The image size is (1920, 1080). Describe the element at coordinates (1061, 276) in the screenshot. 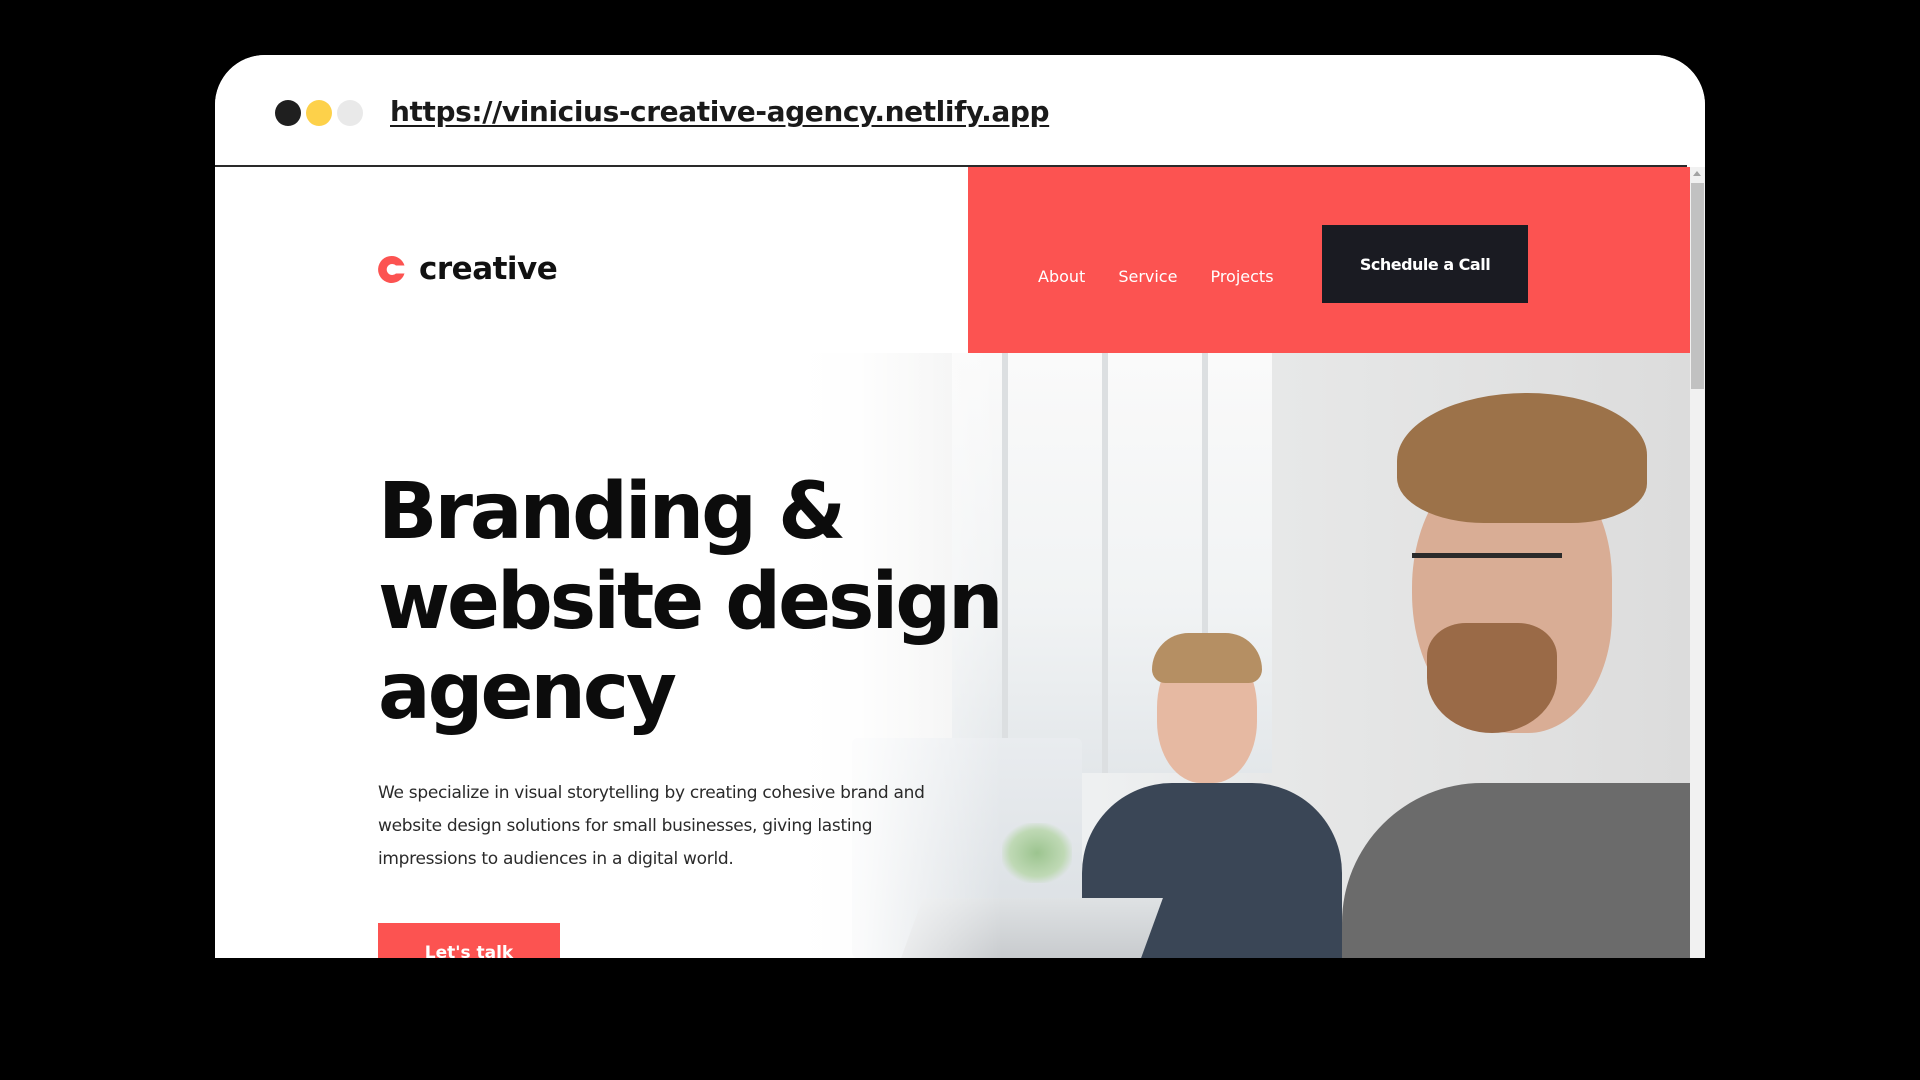

I see `nav-link-about: About` at that location.